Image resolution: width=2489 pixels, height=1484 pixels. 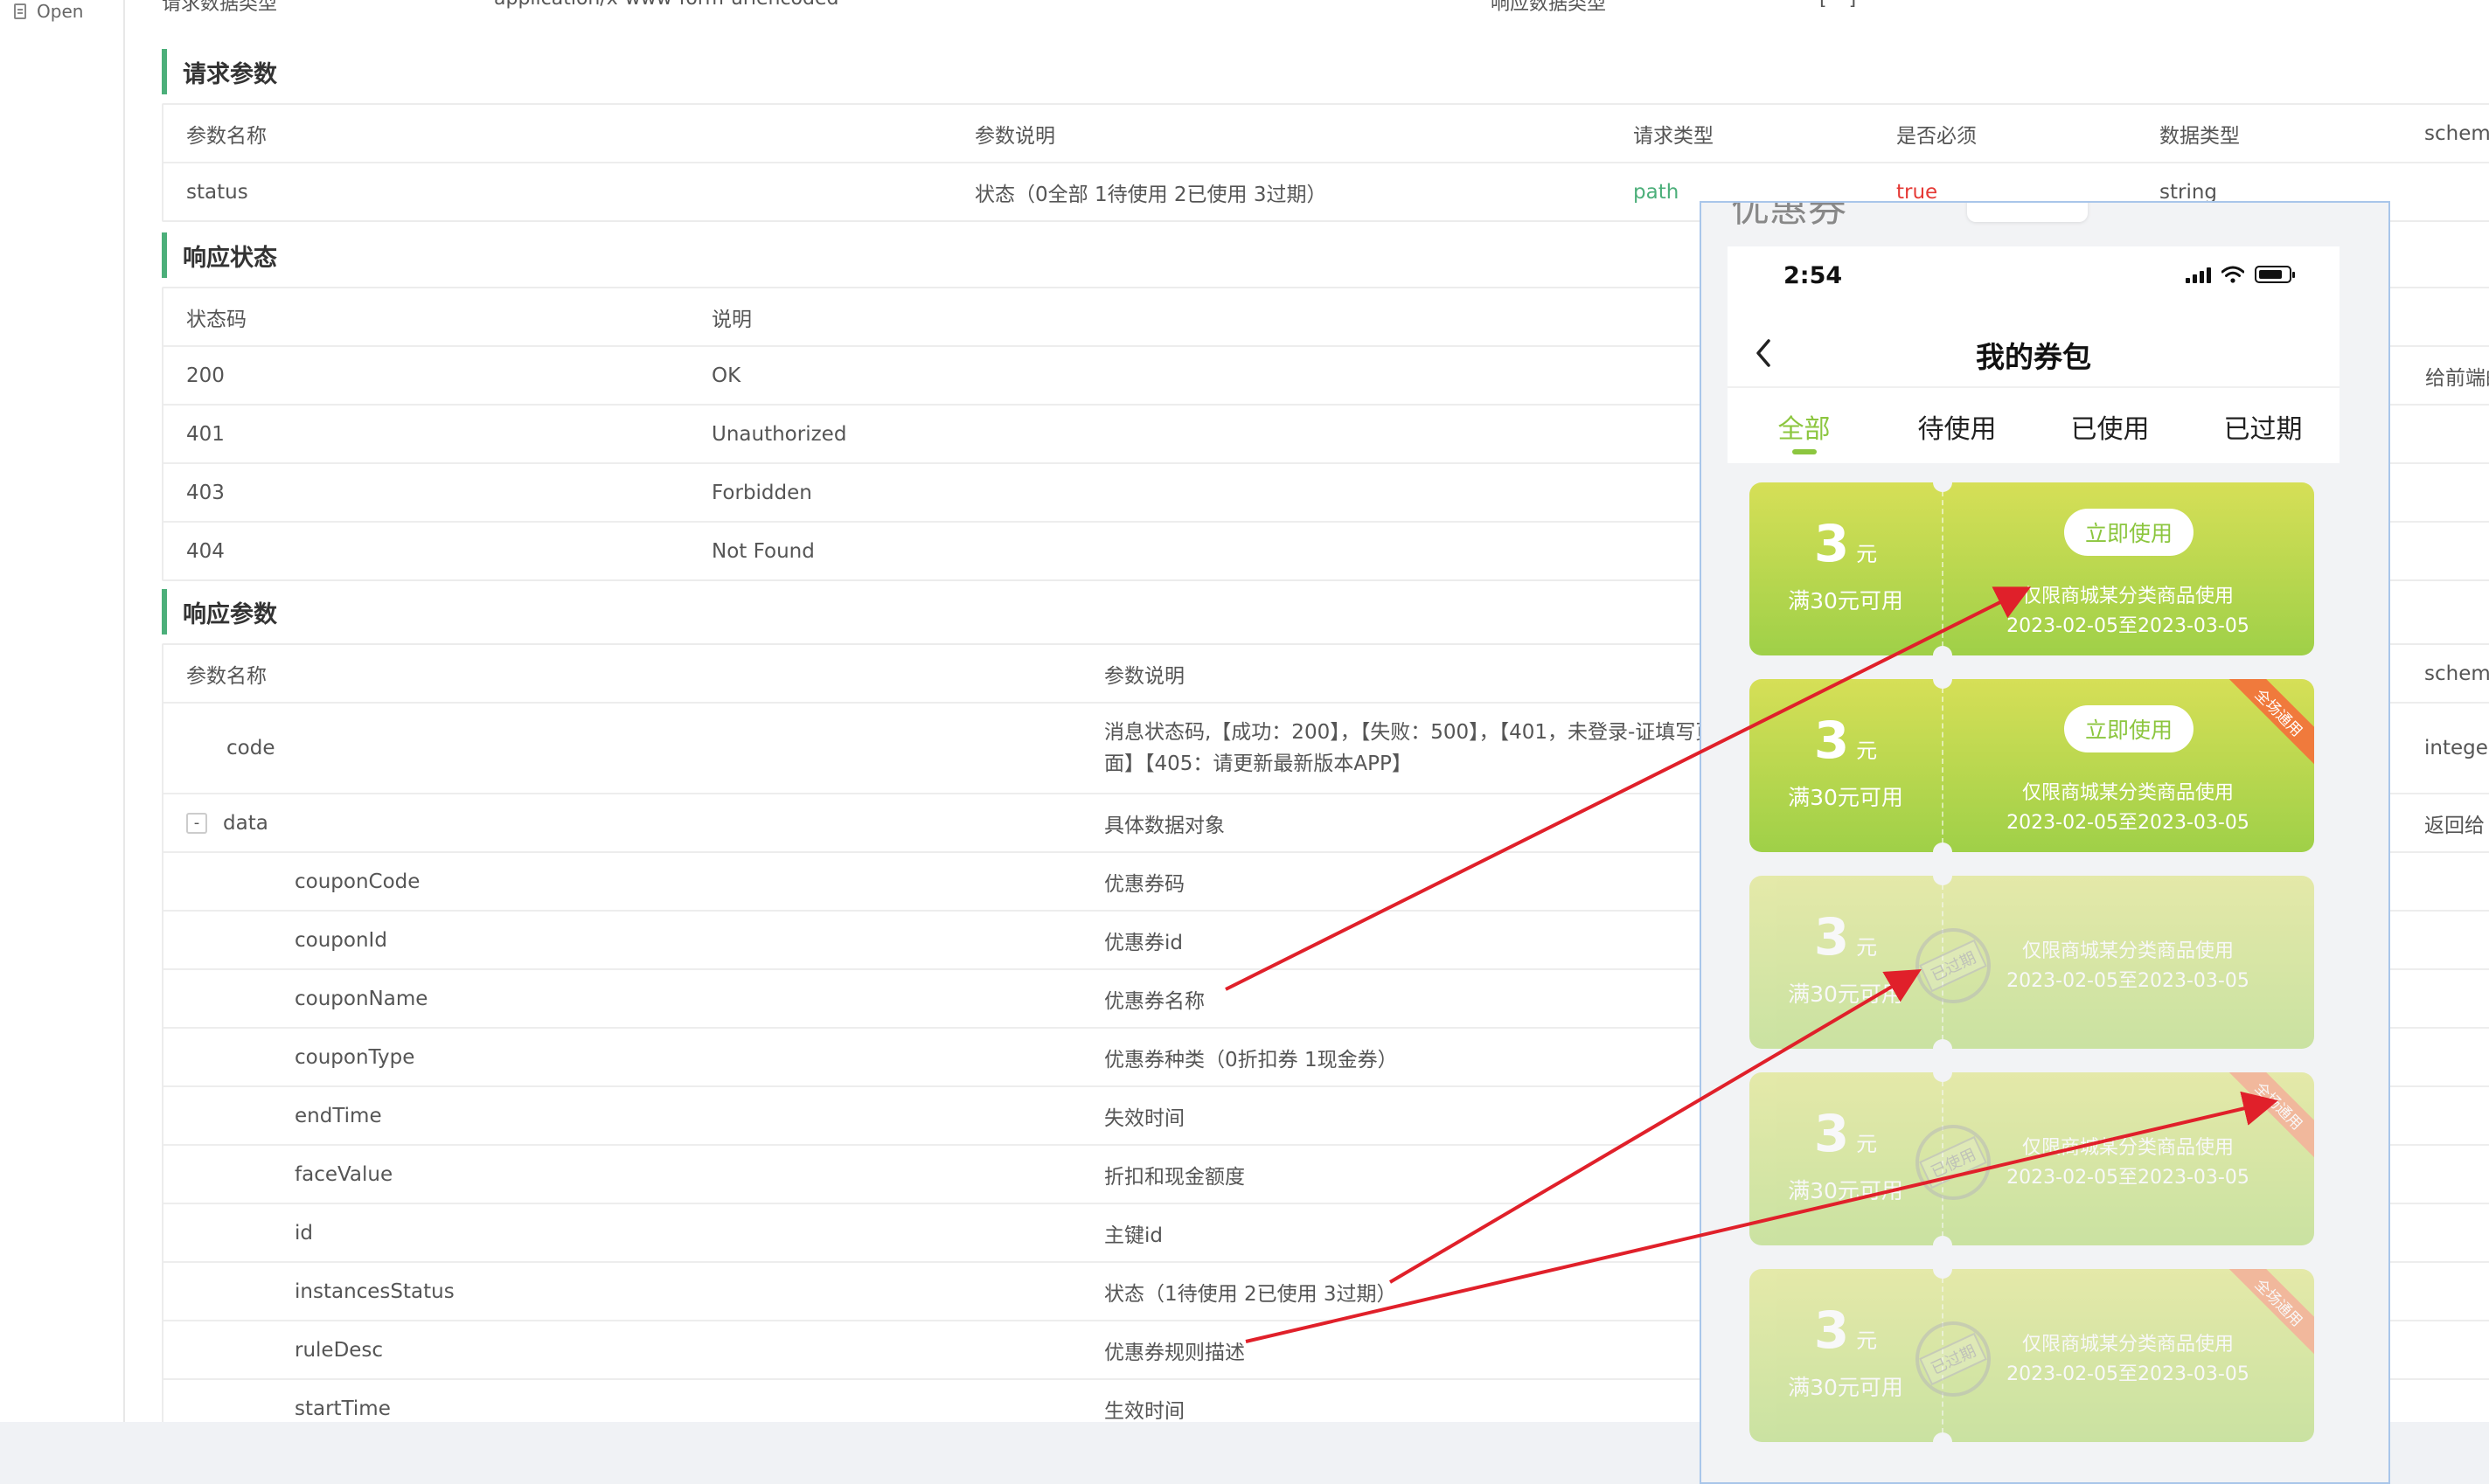 What do you see at coordinates (1144, 1411) in the screenshot?
I see `param-desc: 生效时间` at bounding box center [1144, 1411].